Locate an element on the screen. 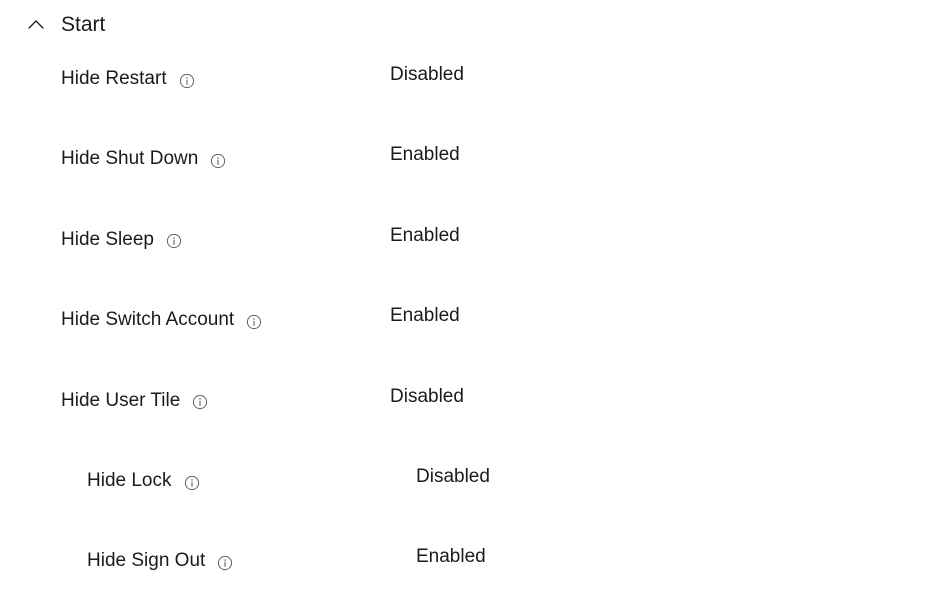 The width and height of the screenshot is (936, 608). setting-row: Hide User Tile Disabled is located at coordinates (468, 404).